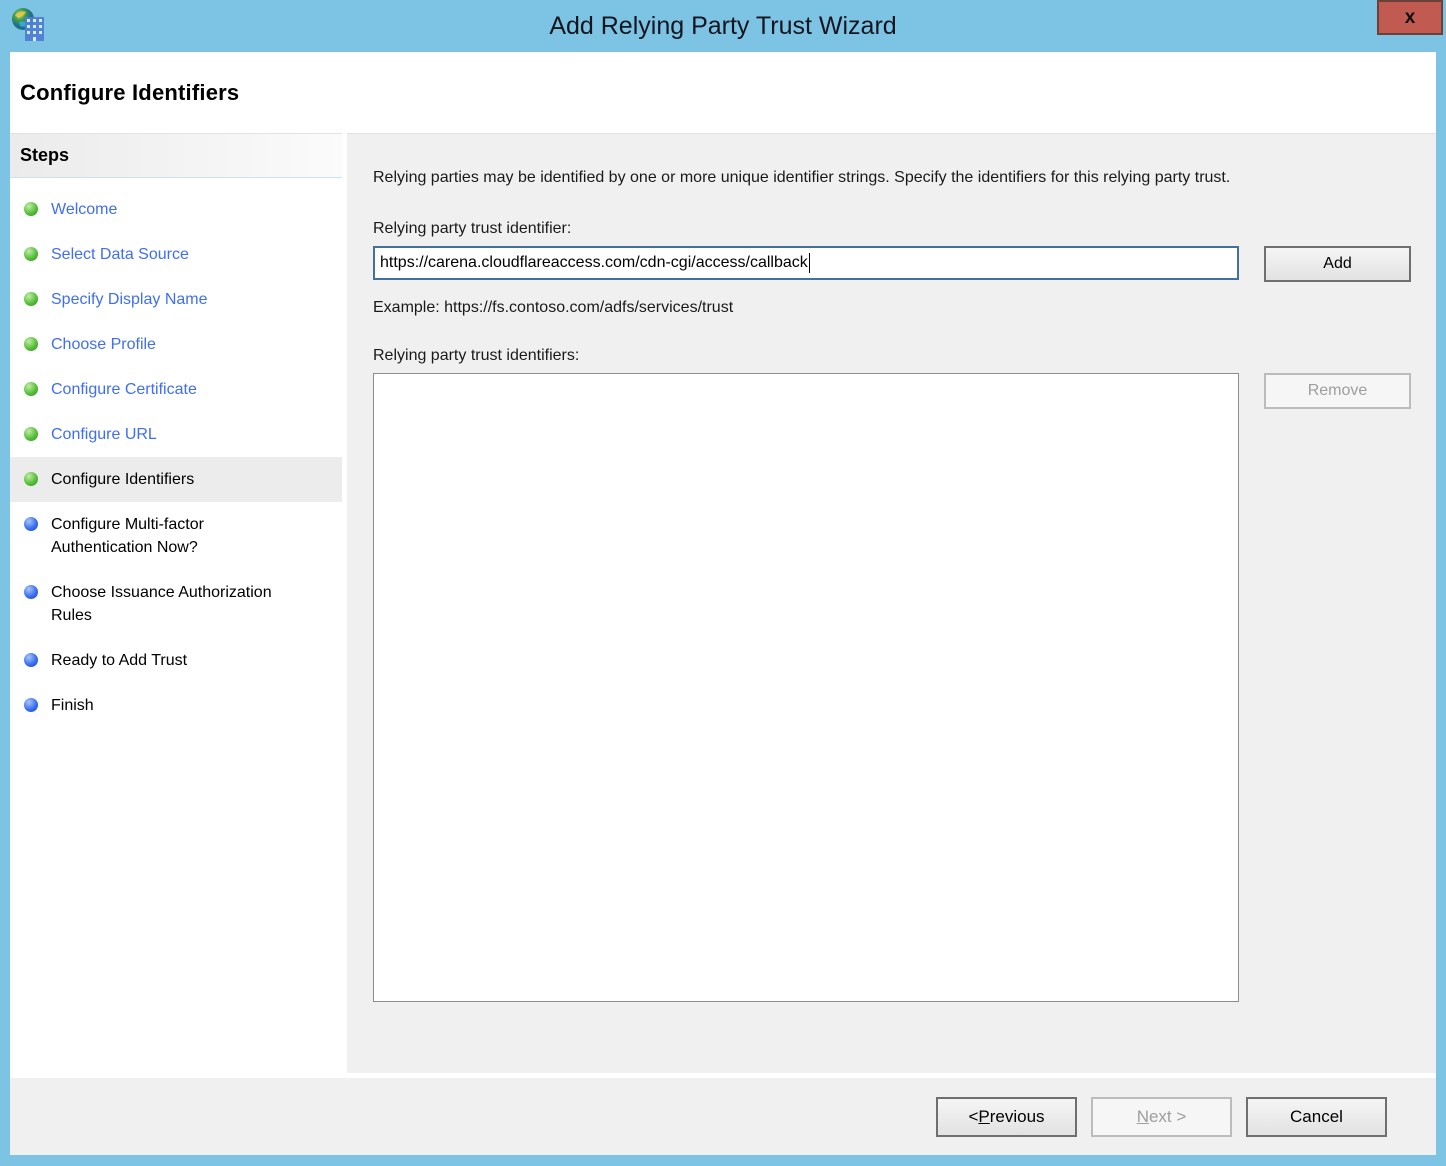 This screenshot has width=1446, height=1166. I want to click on steps-header: Steps, so click(176, 156).